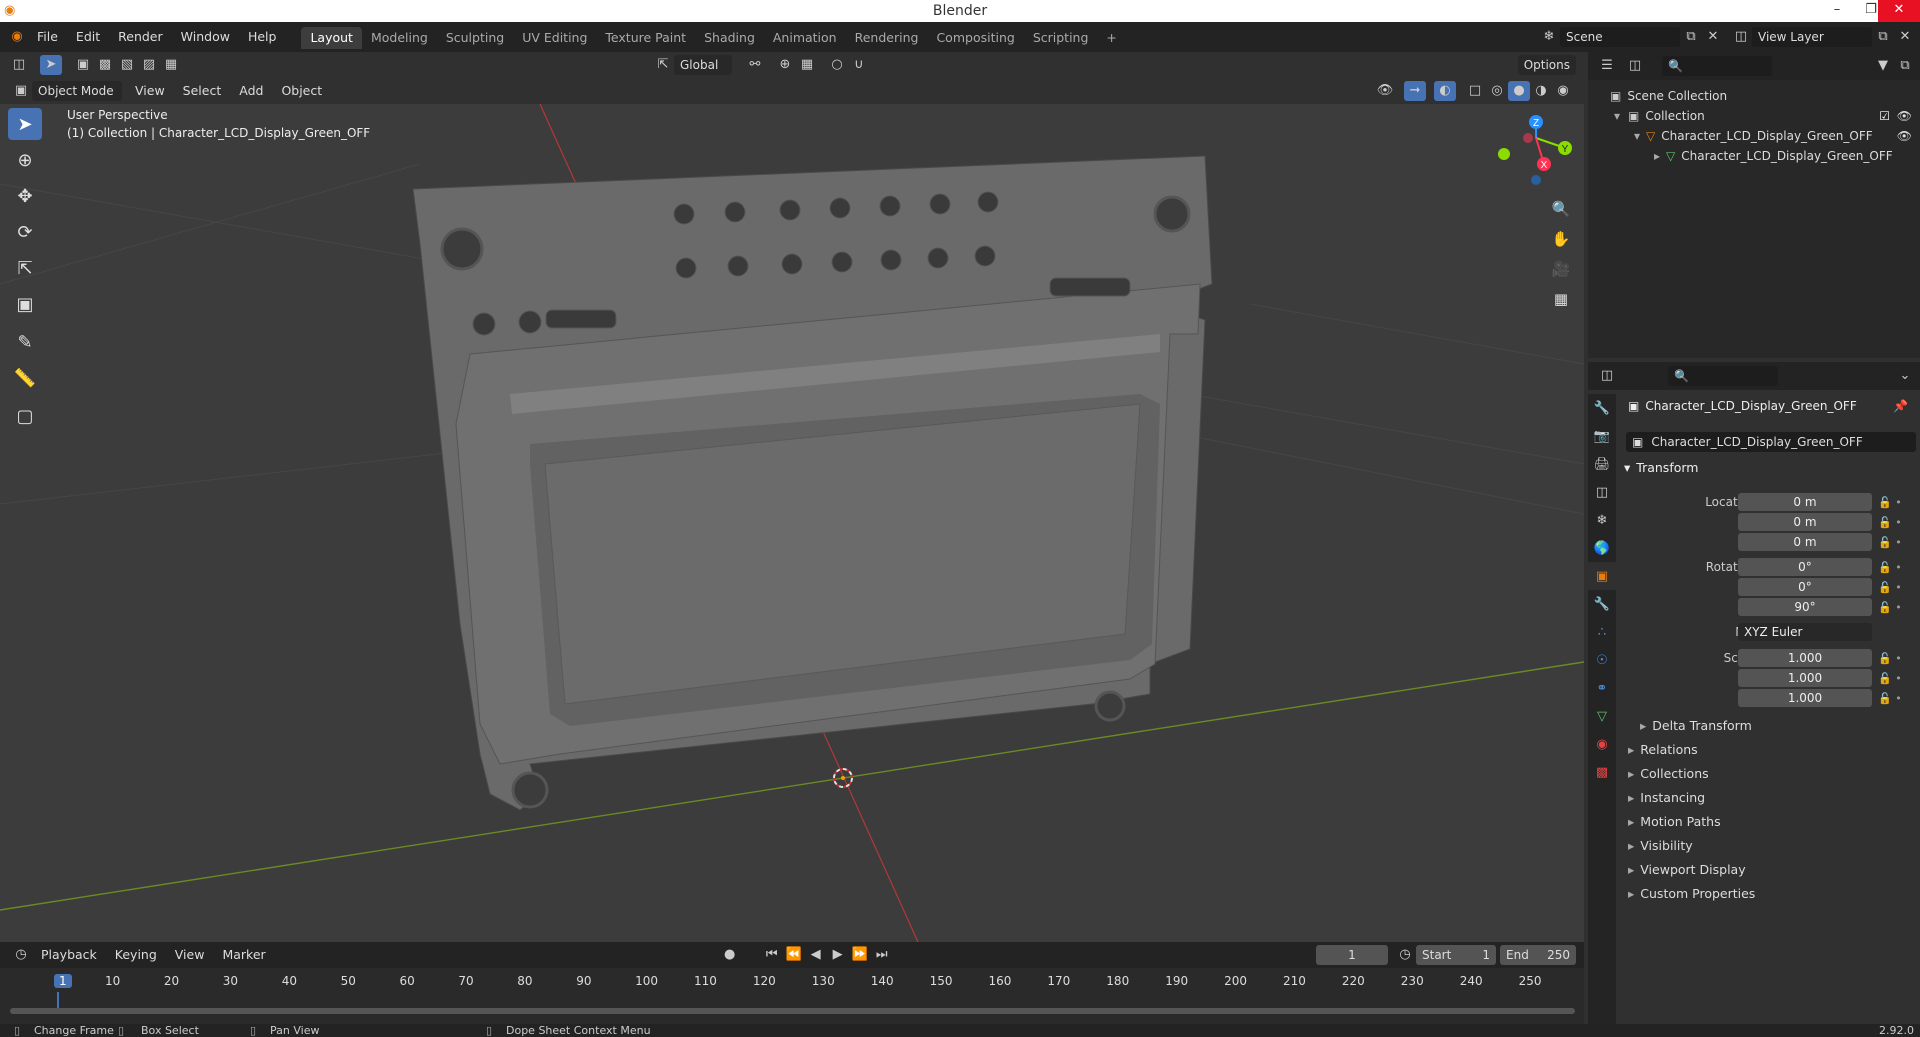 This screenshot has width=1920, height=1037. What do you see at coordinates (127, 65) in the screenshot?
I see `select-box-subtract-icon: ▧` at bounding box center [127, 65].